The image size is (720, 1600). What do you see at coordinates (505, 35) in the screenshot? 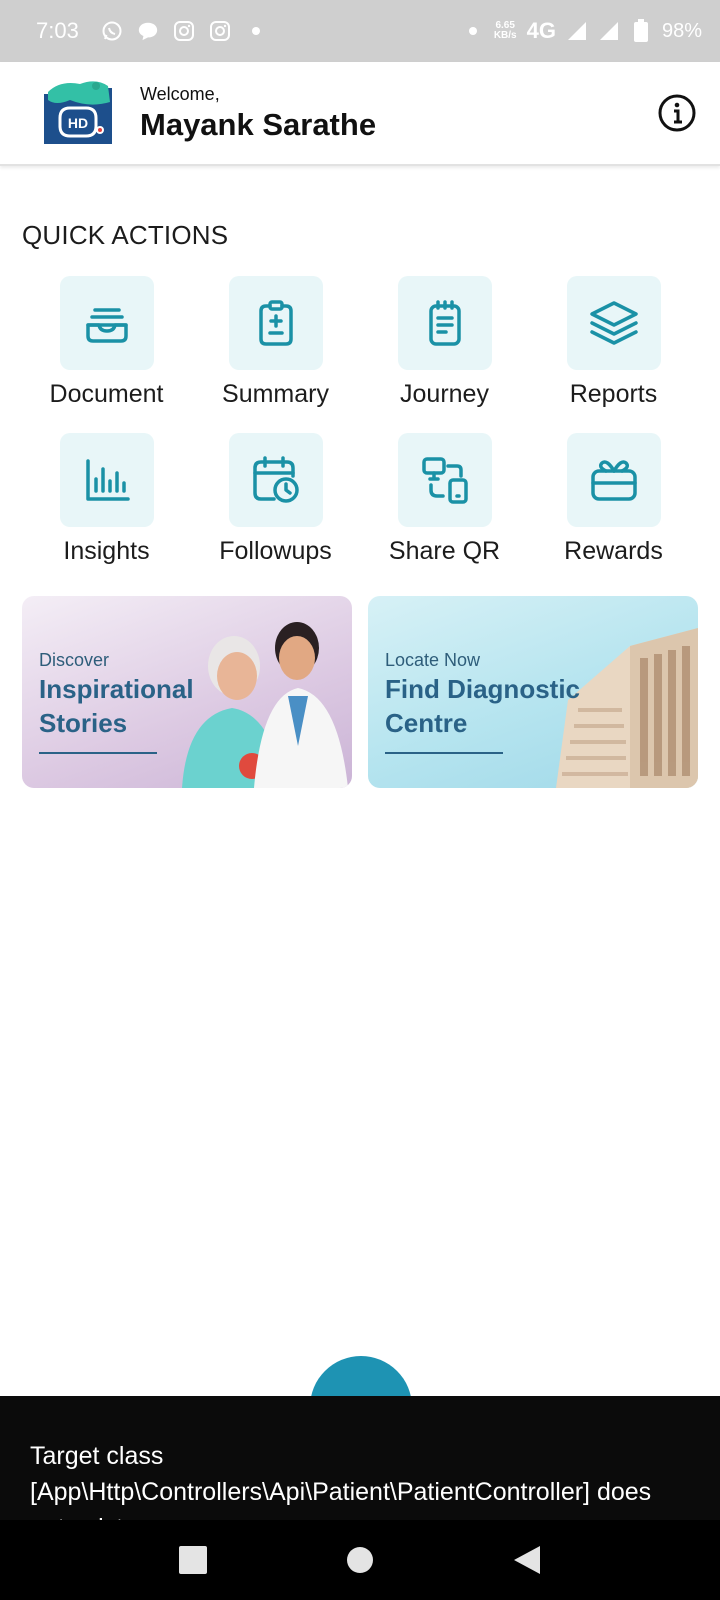
I see `speed-unit: KB/s` at bounding box center [505, 35].